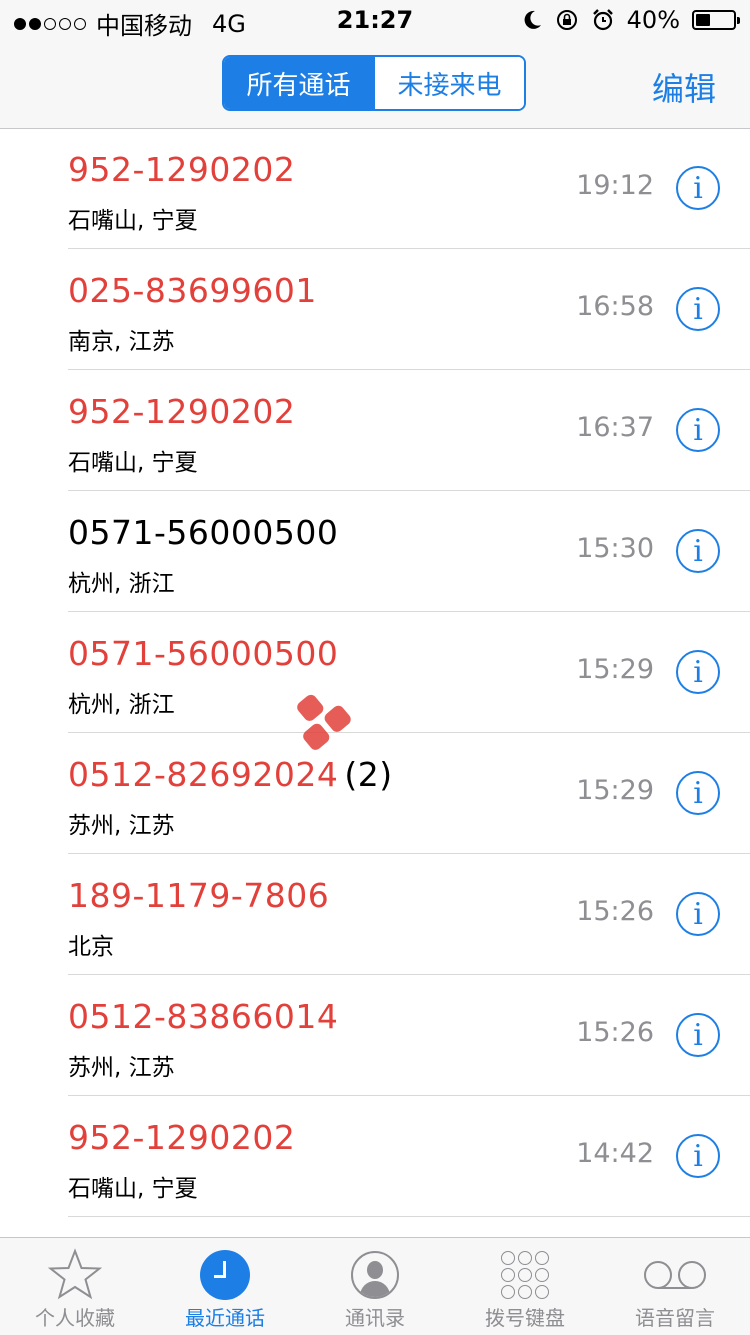 The width and height of the screenshot is (750, 1335). What do you see at coordinates (225, 1318) in the screenshot?
I see `tab-label: 最近通话` at bounding box center [225, 1318].